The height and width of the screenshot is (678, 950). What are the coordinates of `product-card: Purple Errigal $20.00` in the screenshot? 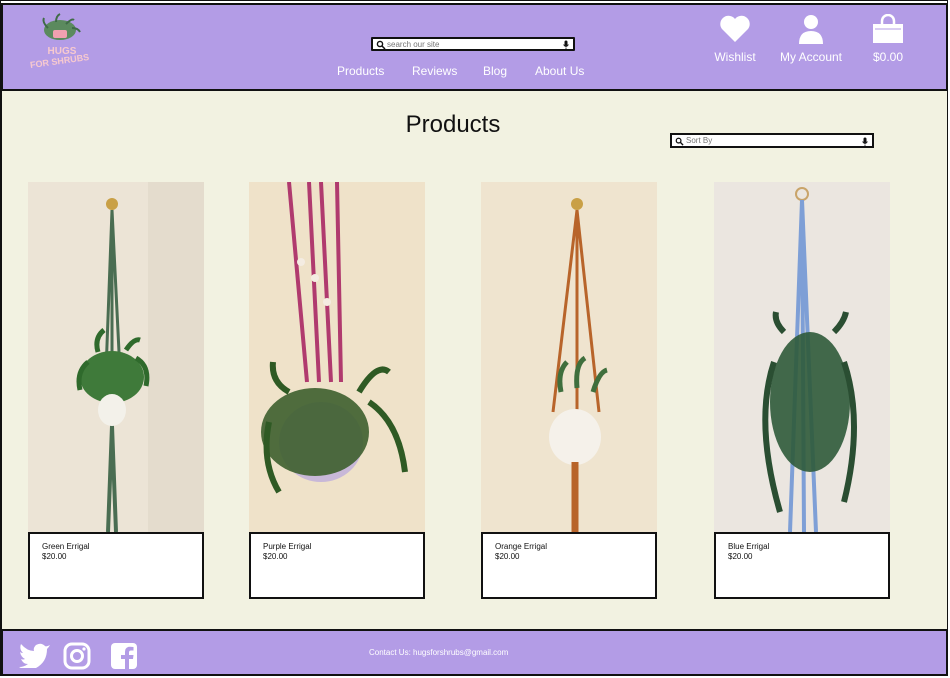 It's located at (337, 391).